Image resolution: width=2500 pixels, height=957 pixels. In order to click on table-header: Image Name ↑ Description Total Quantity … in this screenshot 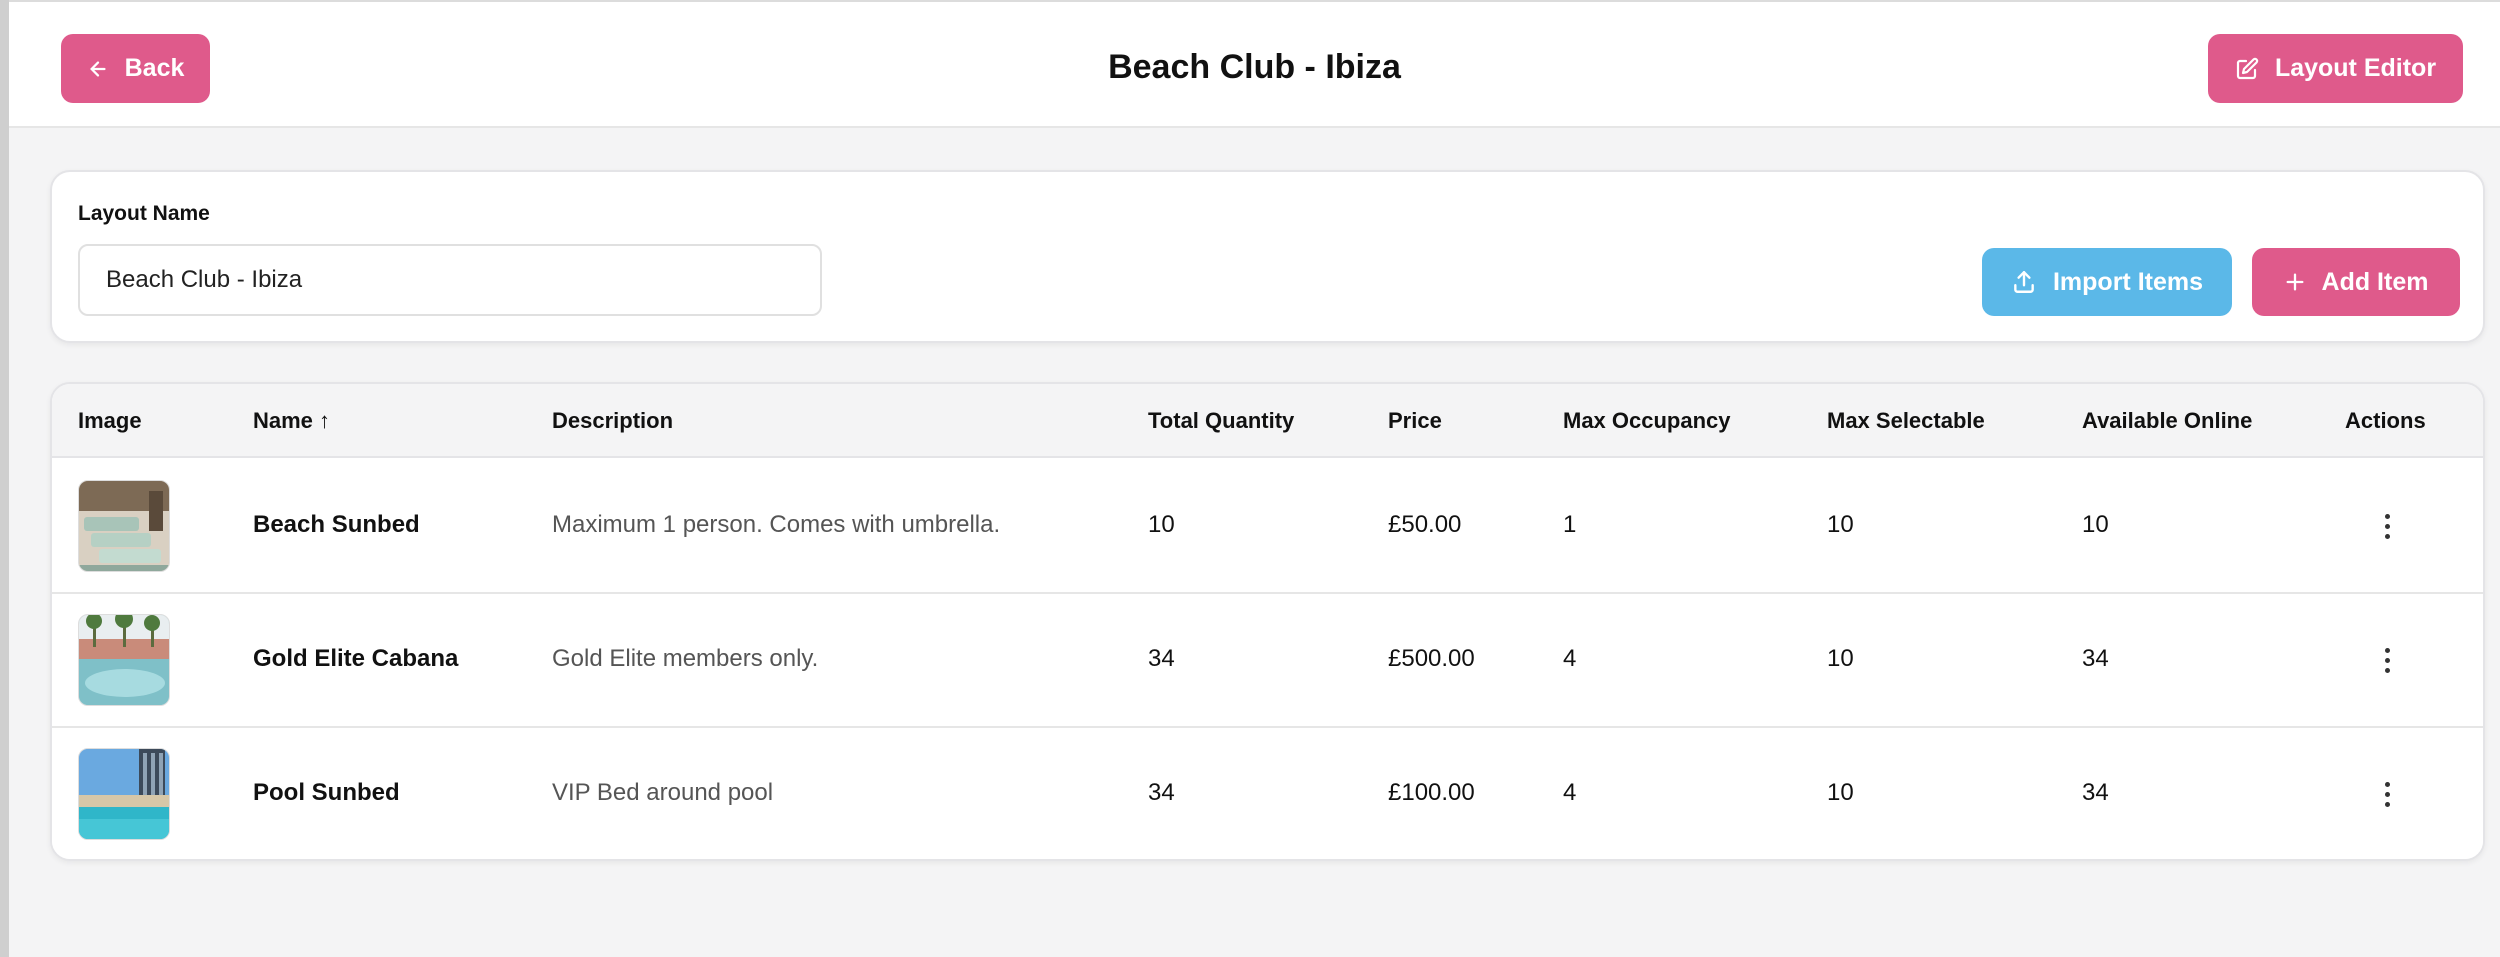, I will do `click(1267, 421)`.